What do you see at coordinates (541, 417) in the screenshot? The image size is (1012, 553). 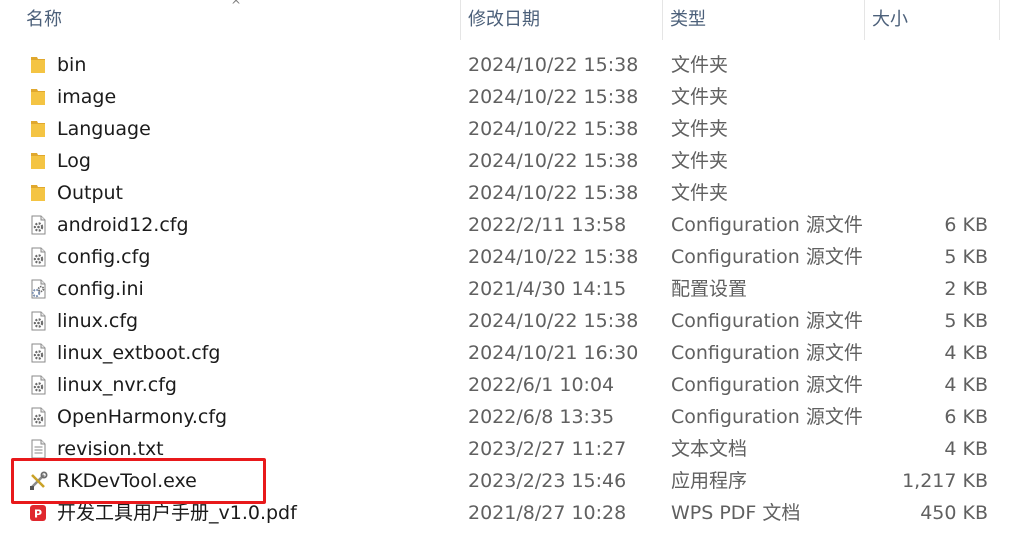 I see `file-date-modified: 2022/6/8 13:35` at bounding box center [541, 417].